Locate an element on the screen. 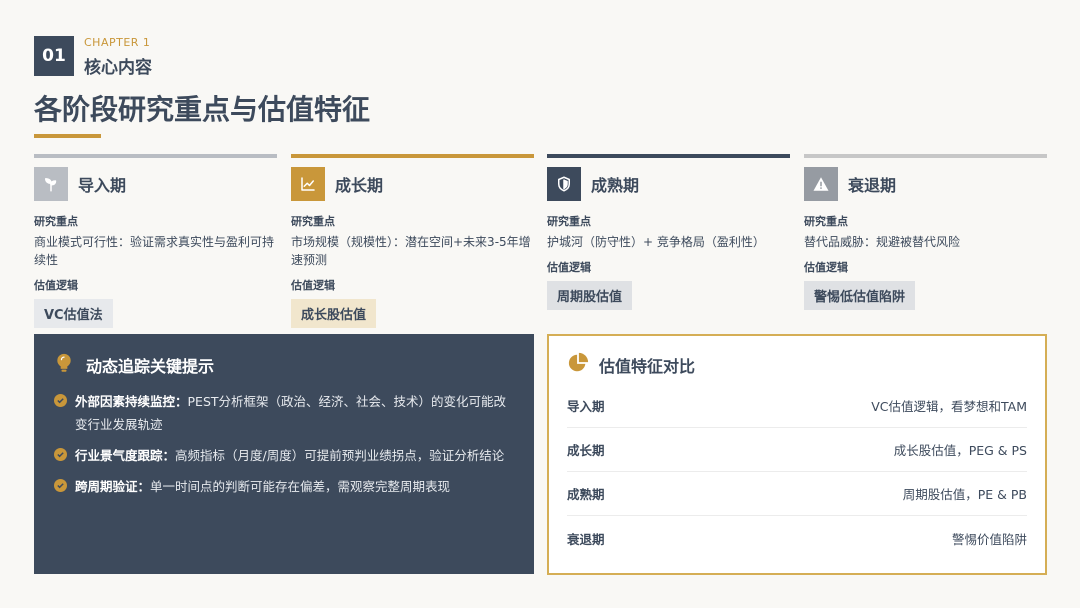 This screenshot has height=608, width=1080. row-stage: 衰退期 is located at coordinates (586, 539).